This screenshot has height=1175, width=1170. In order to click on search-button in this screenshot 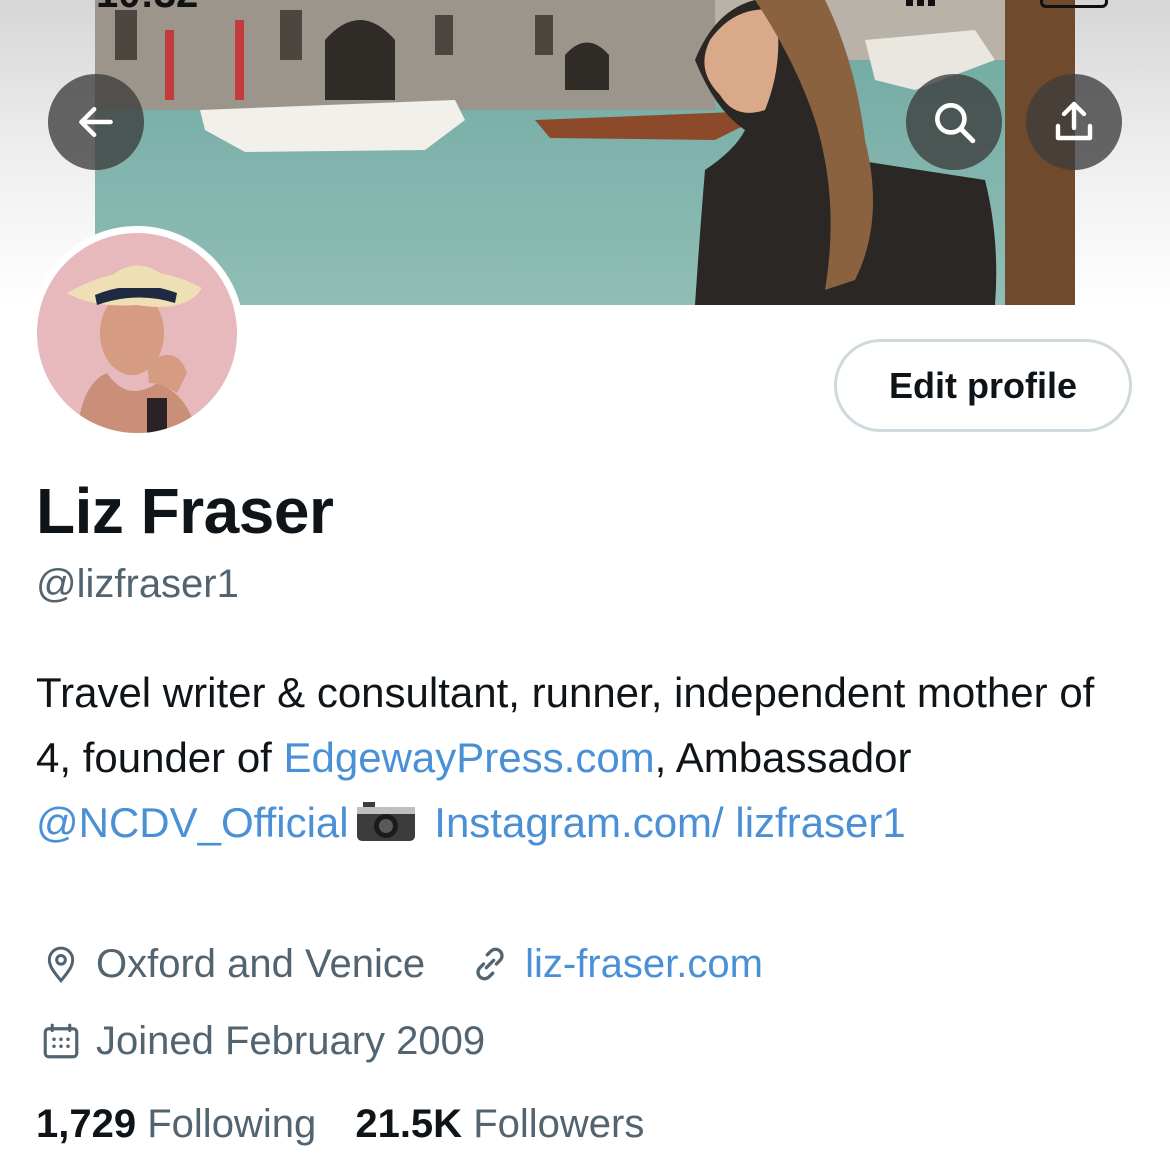, I will do `click(954, 122)`.